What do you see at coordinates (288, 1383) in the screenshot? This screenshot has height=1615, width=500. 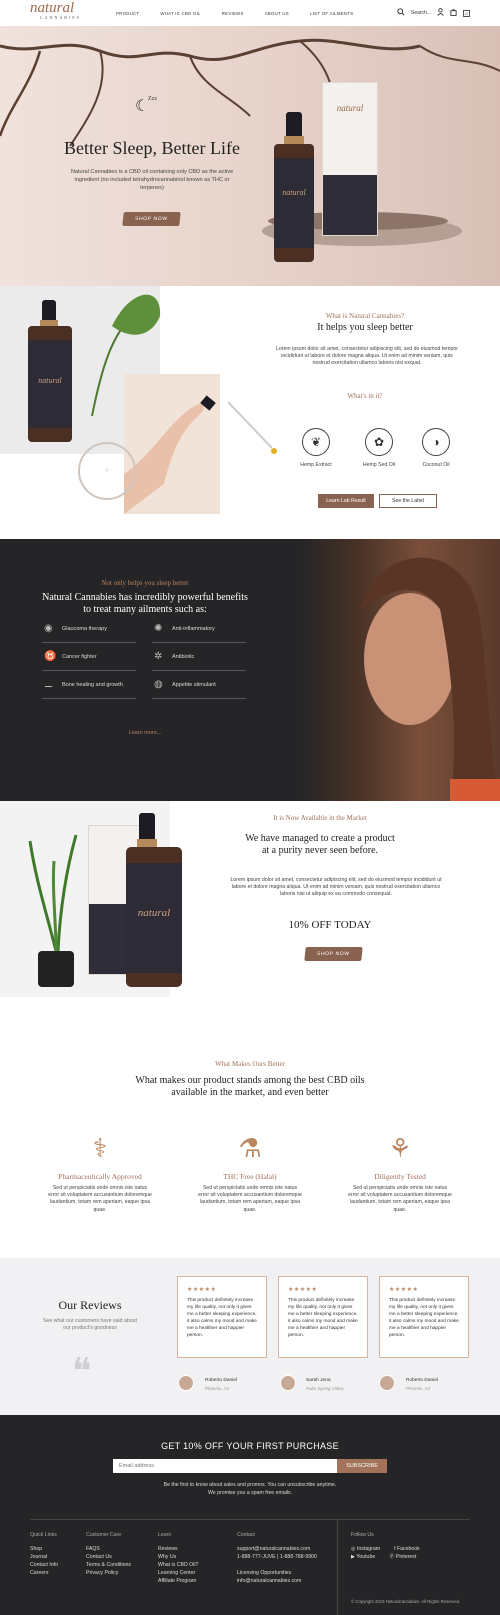 I see `avatar` at bounding box center [288, 1383].